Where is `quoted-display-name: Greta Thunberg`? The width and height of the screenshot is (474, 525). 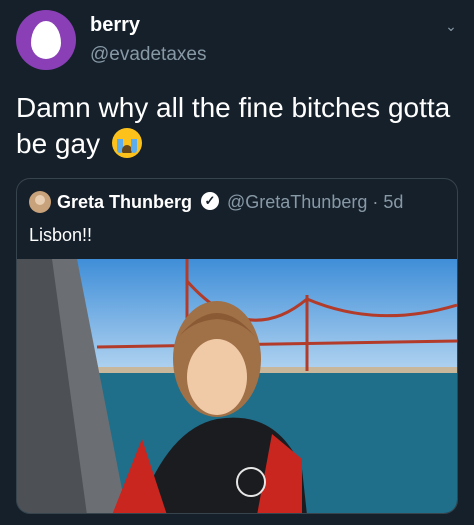
quoted-display-name: Greta Thunberg is located at coordinates (124, 202).